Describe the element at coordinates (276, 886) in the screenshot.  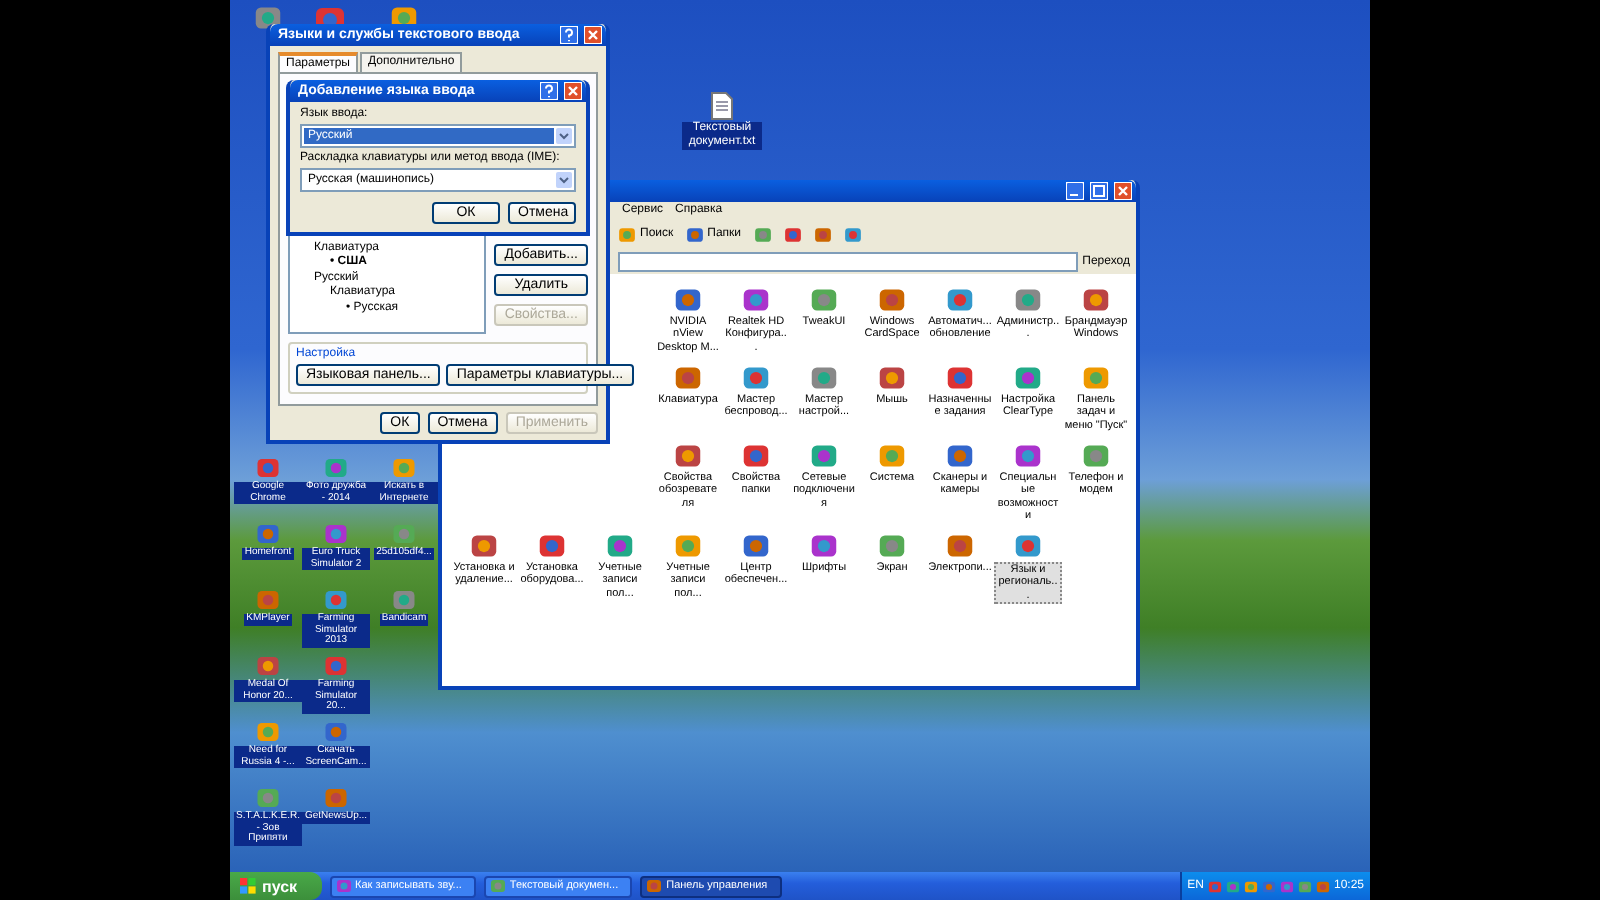
I see `start-button: пуск` at that location.